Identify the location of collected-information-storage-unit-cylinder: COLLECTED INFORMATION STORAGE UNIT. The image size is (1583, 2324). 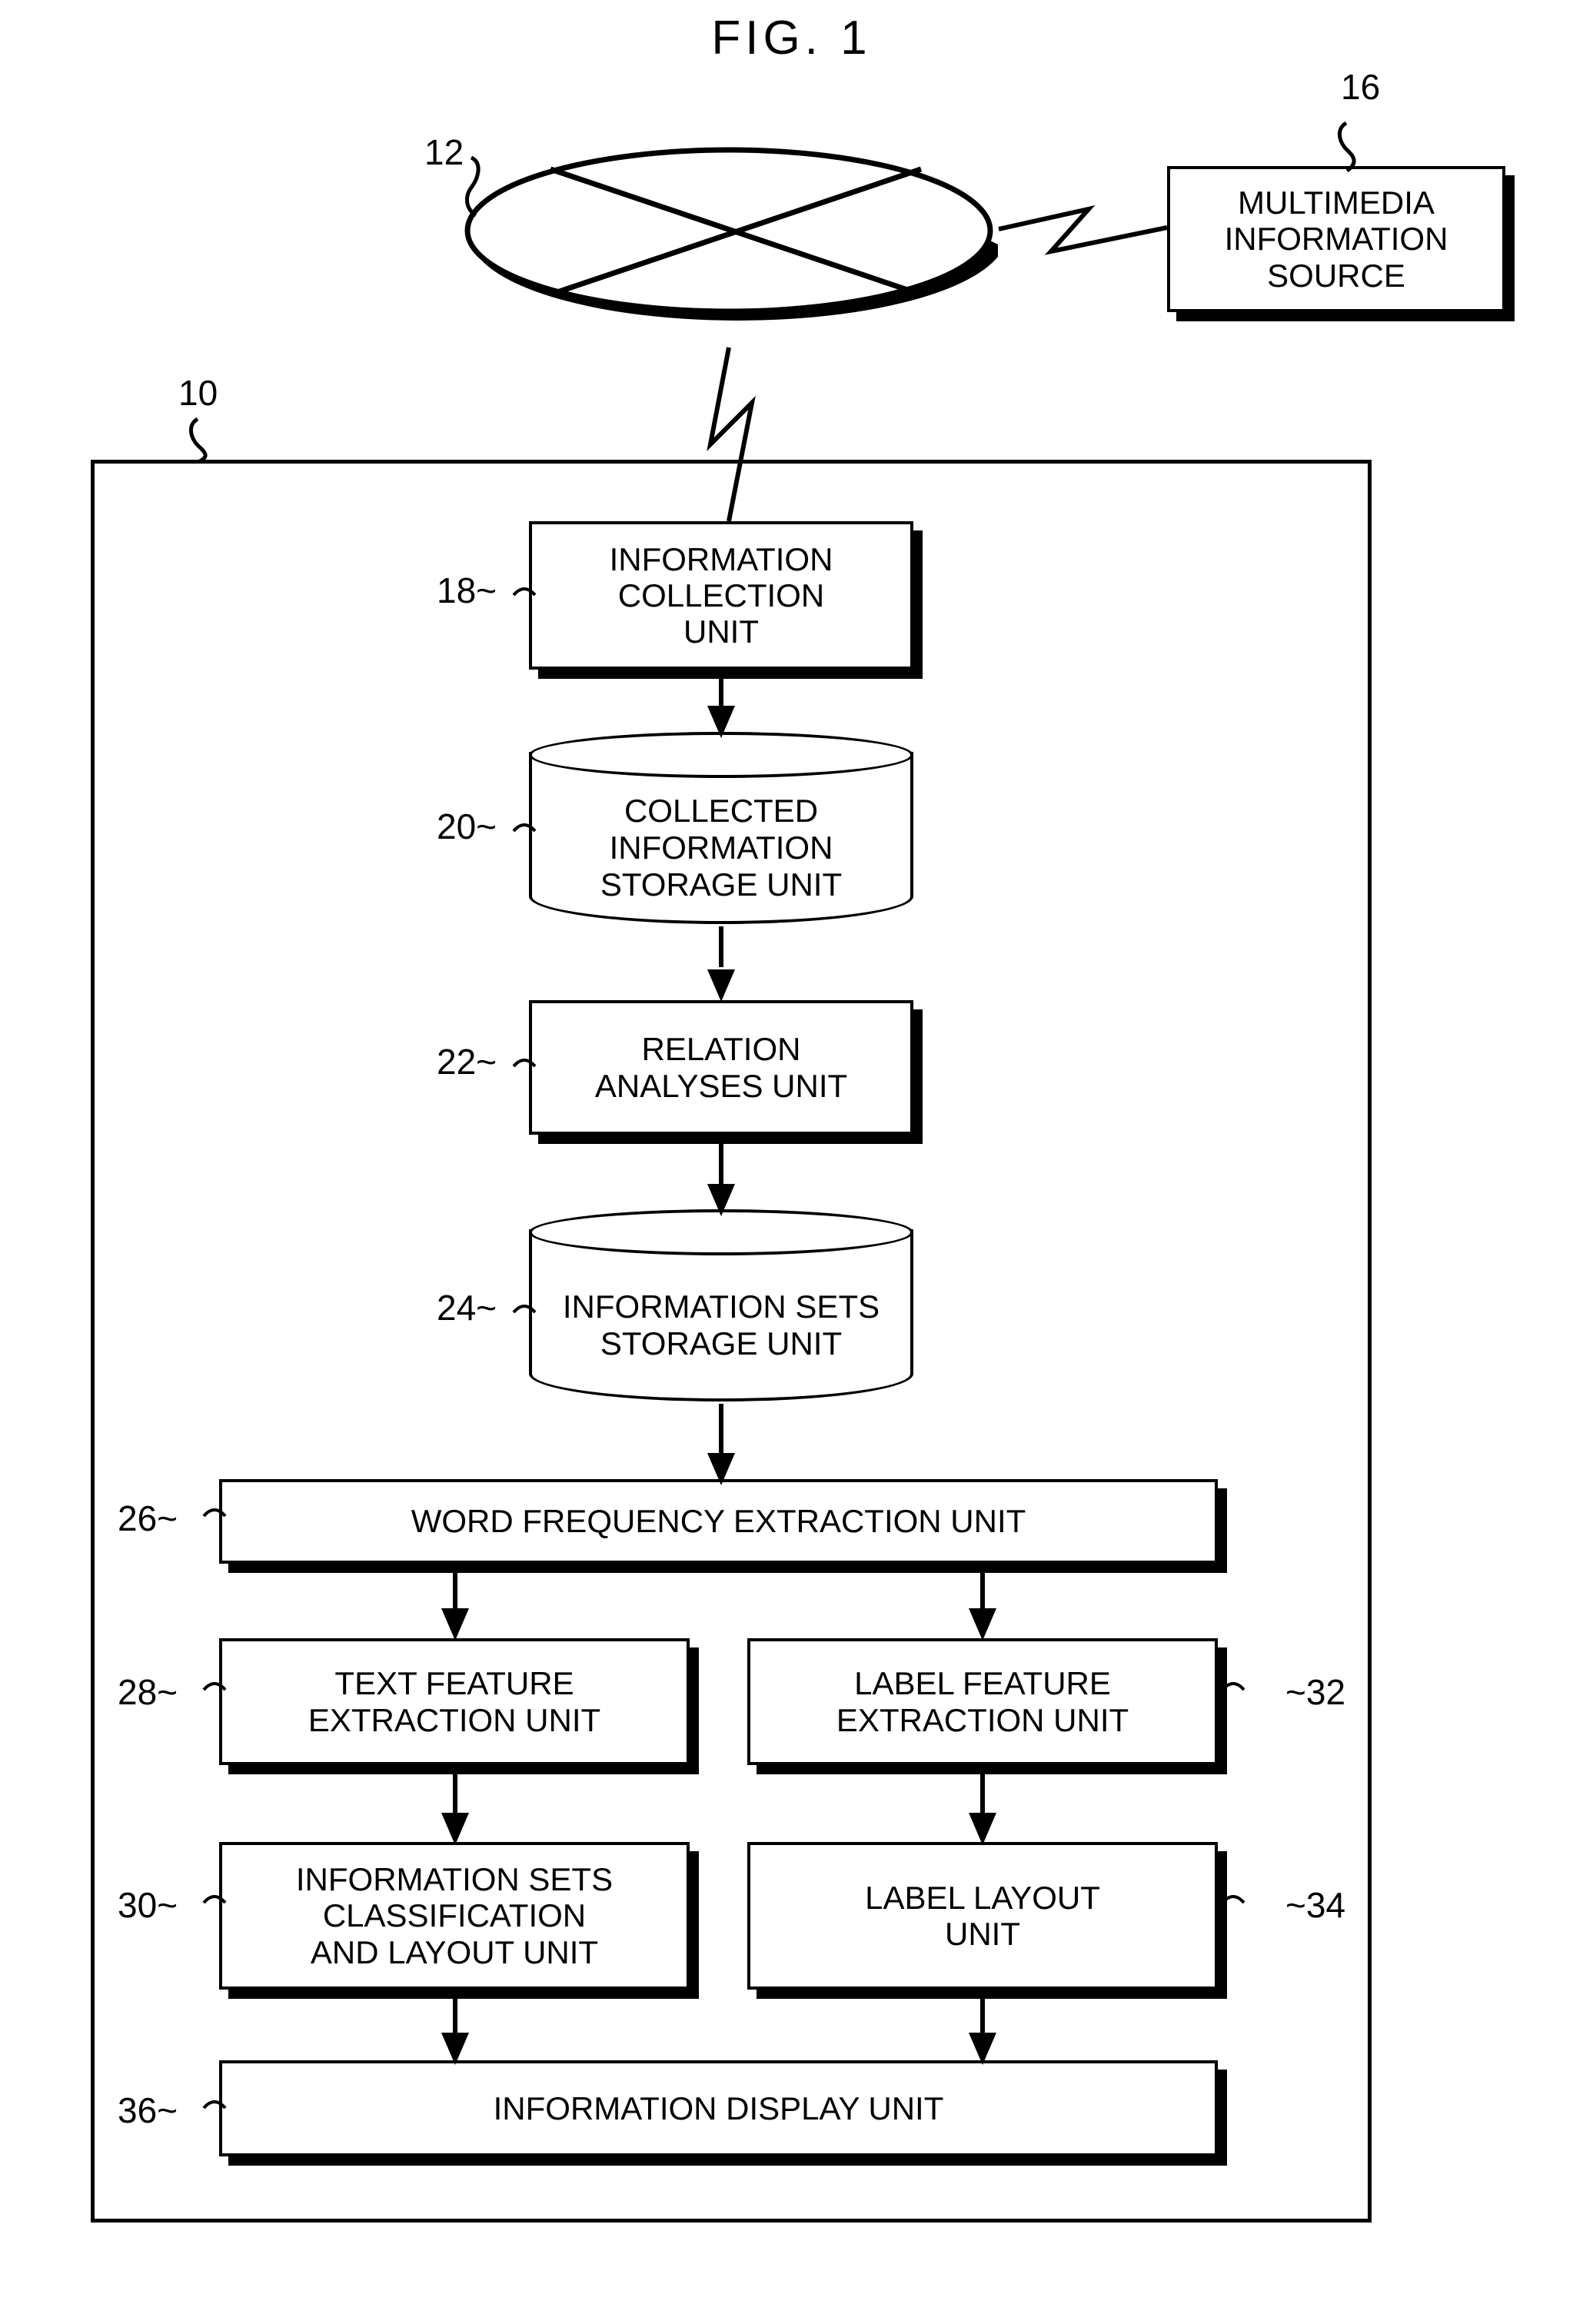
(721, 828).